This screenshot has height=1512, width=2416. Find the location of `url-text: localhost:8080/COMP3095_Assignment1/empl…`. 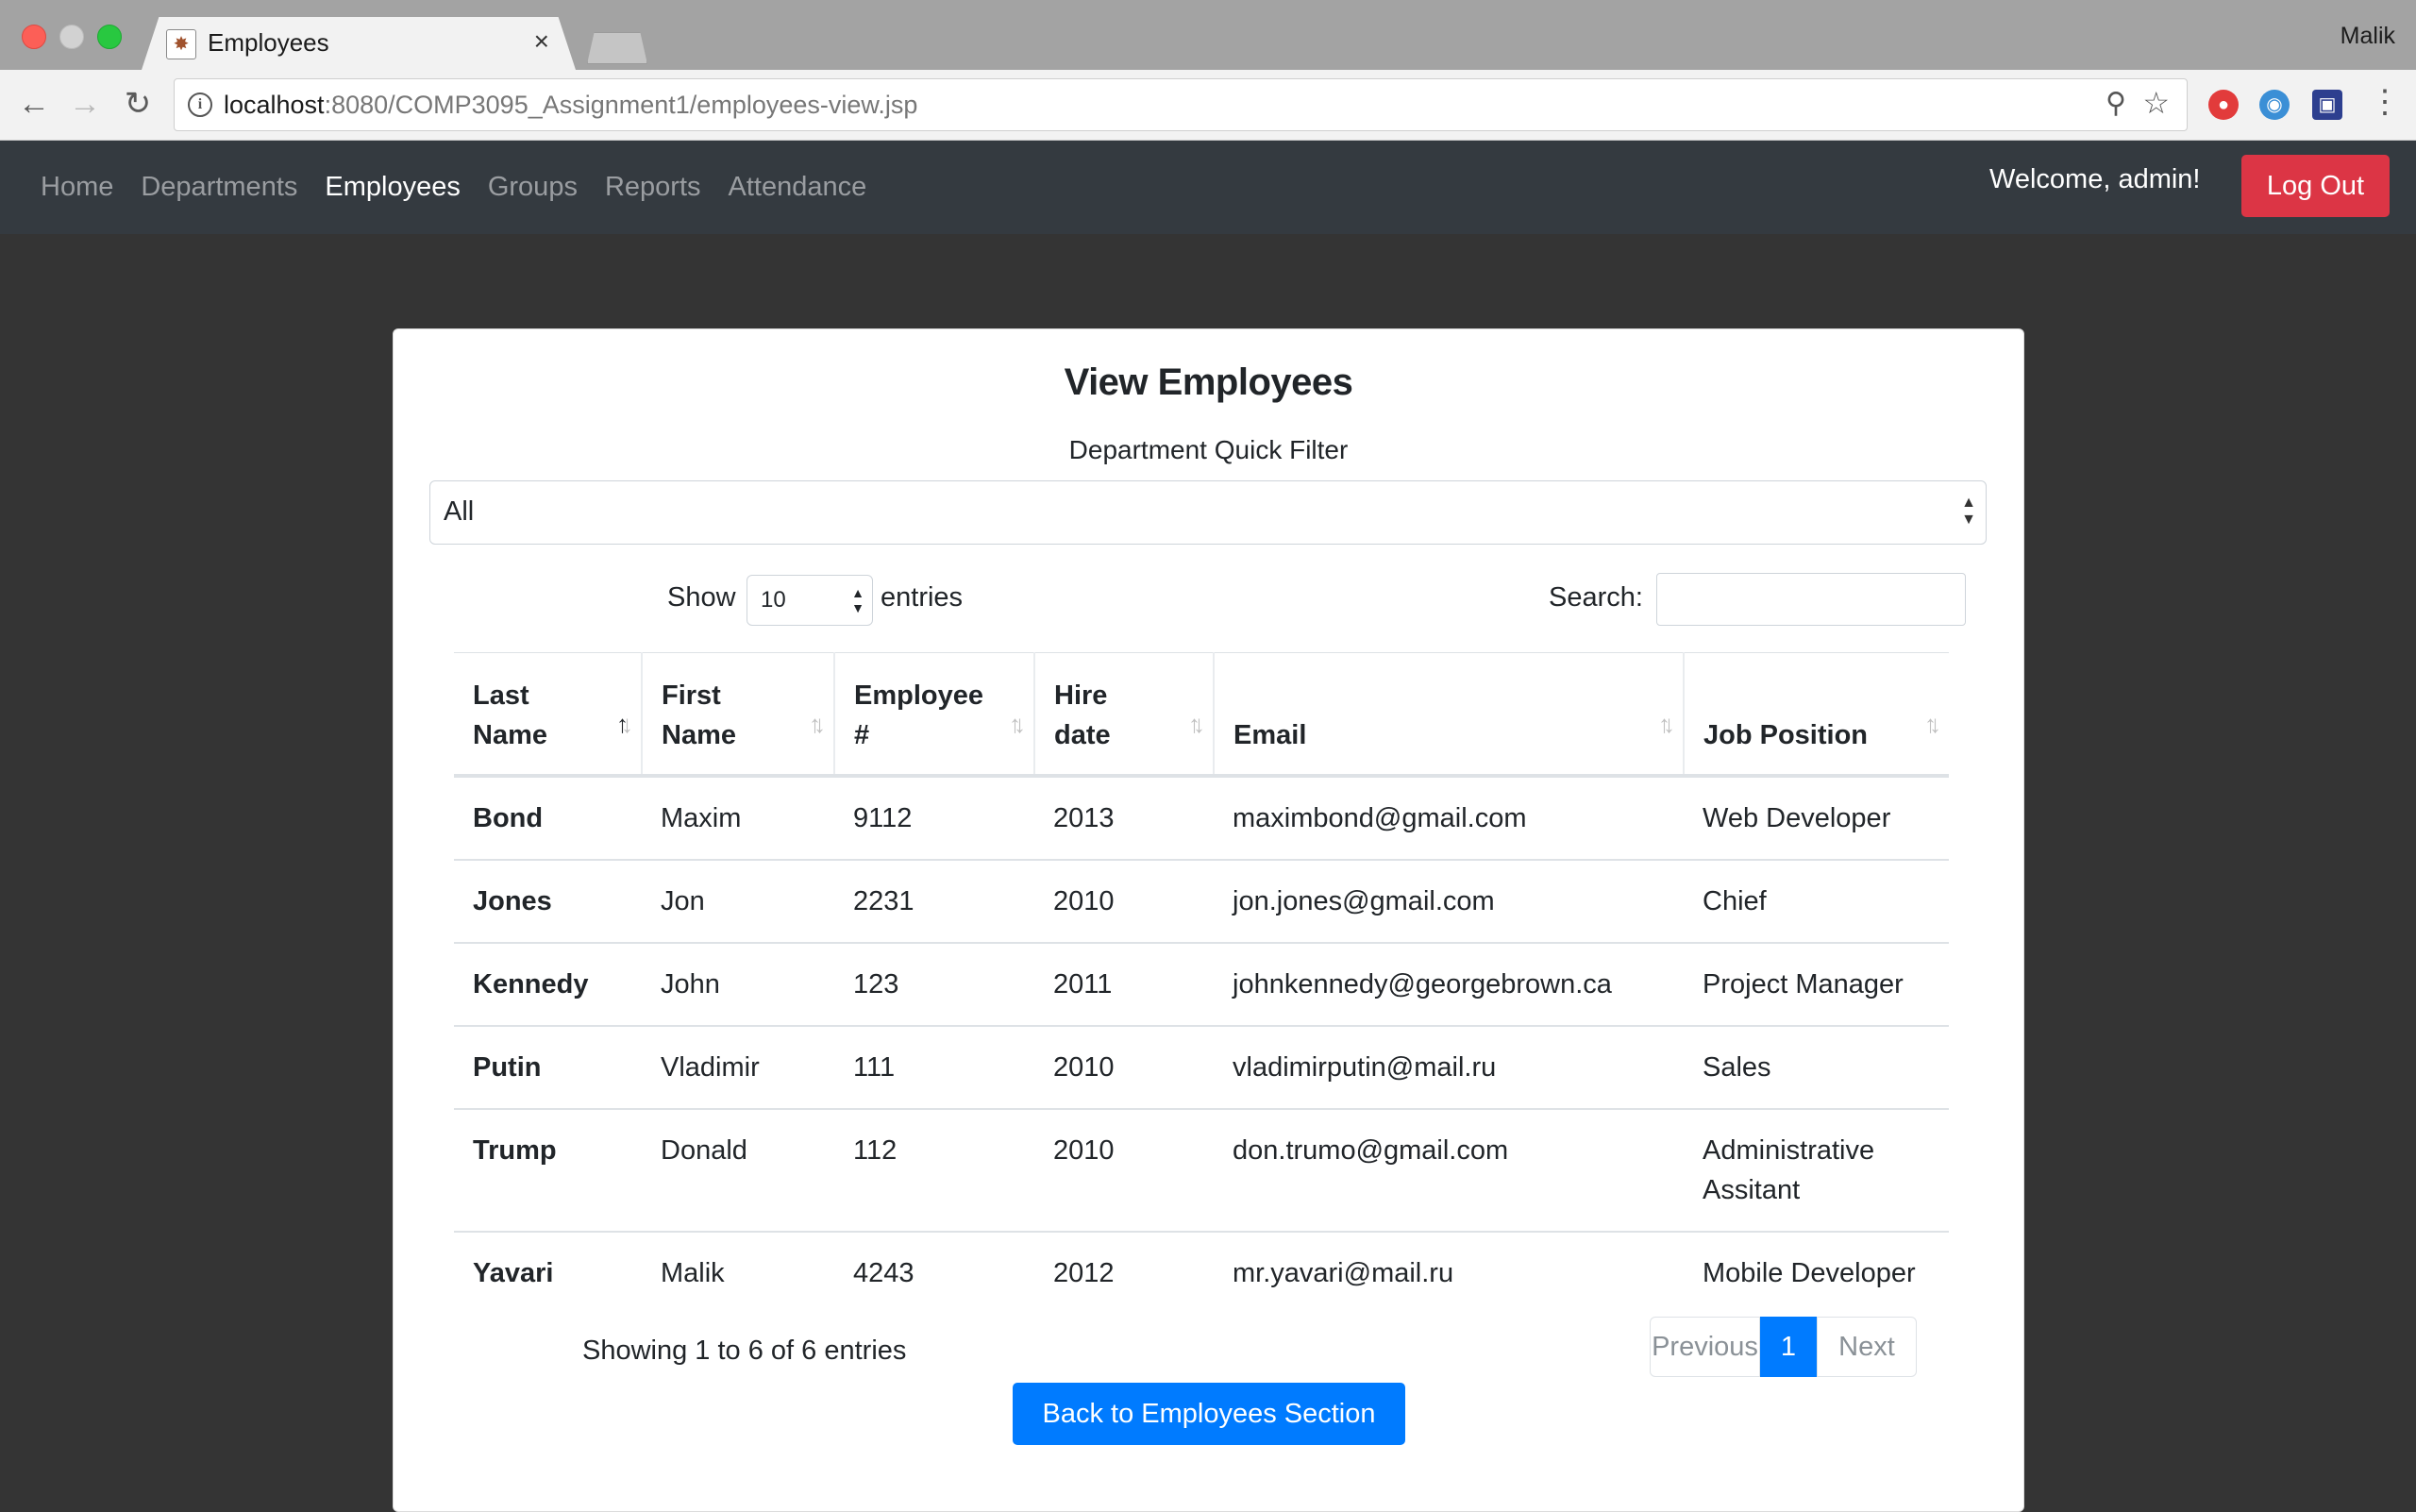

url-text: localhost:8080/COMP3095_Assignment1/empl… is located at coordinates (571, 105).